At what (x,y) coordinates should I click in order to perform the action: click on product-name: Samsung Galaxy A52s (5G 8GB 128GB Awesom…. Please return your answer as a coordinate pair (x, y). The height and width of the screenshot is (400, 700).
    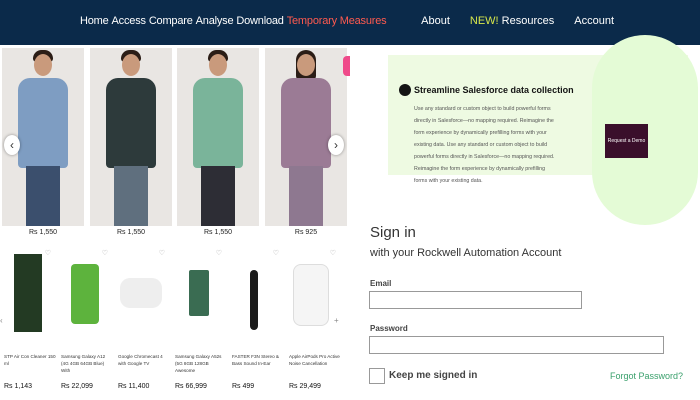
    Looking at the image, I should click on (198, 363).